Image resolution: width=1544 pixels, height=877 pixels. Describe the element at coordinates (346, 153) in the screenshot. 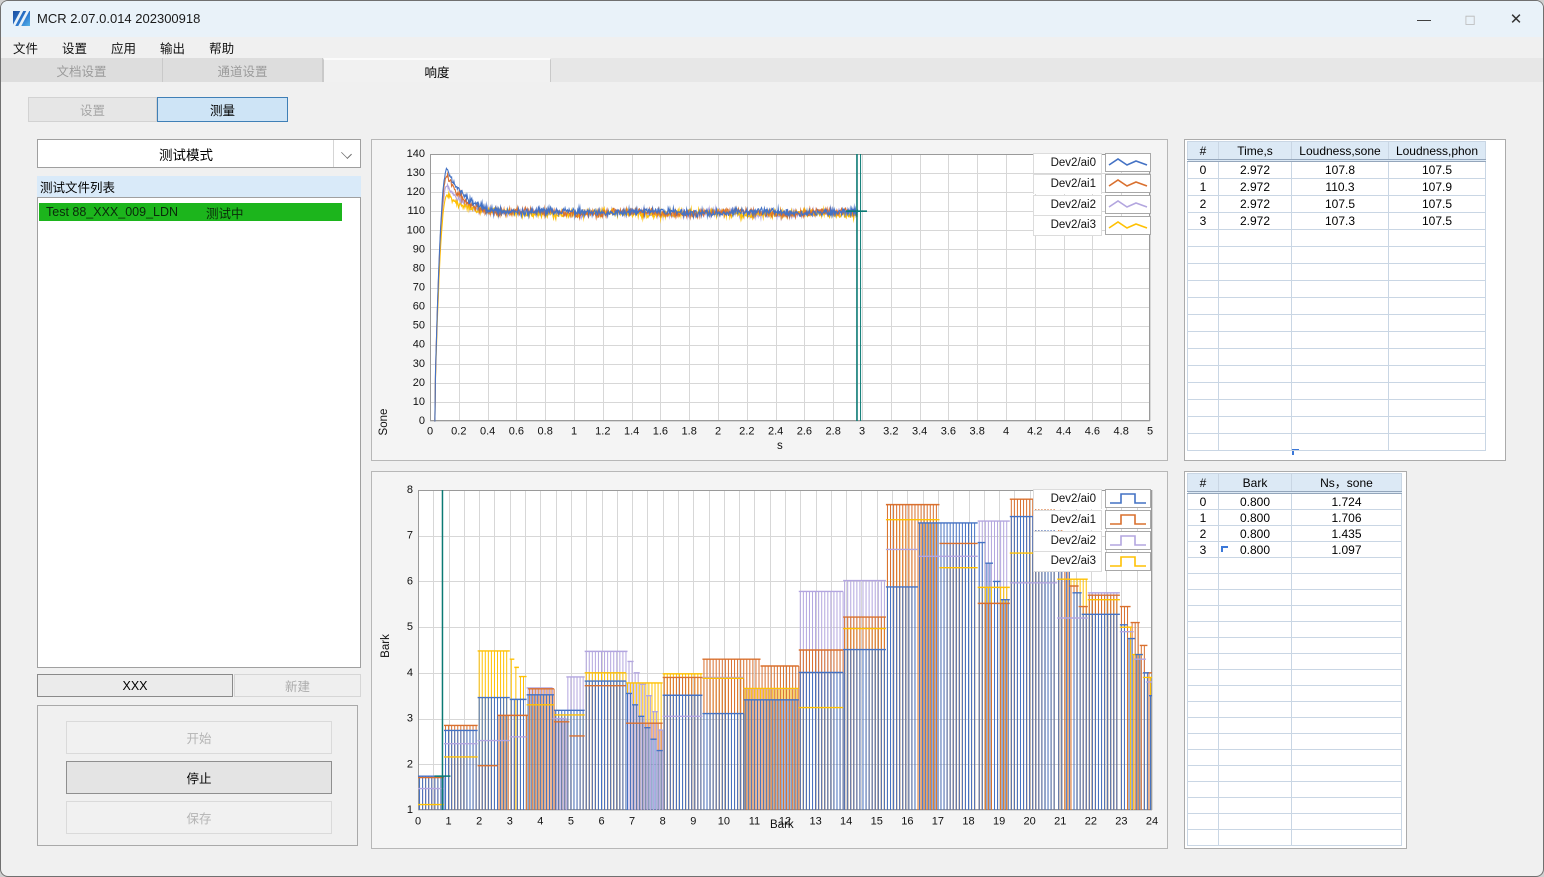

I see `chevron-down-icon` at that location.